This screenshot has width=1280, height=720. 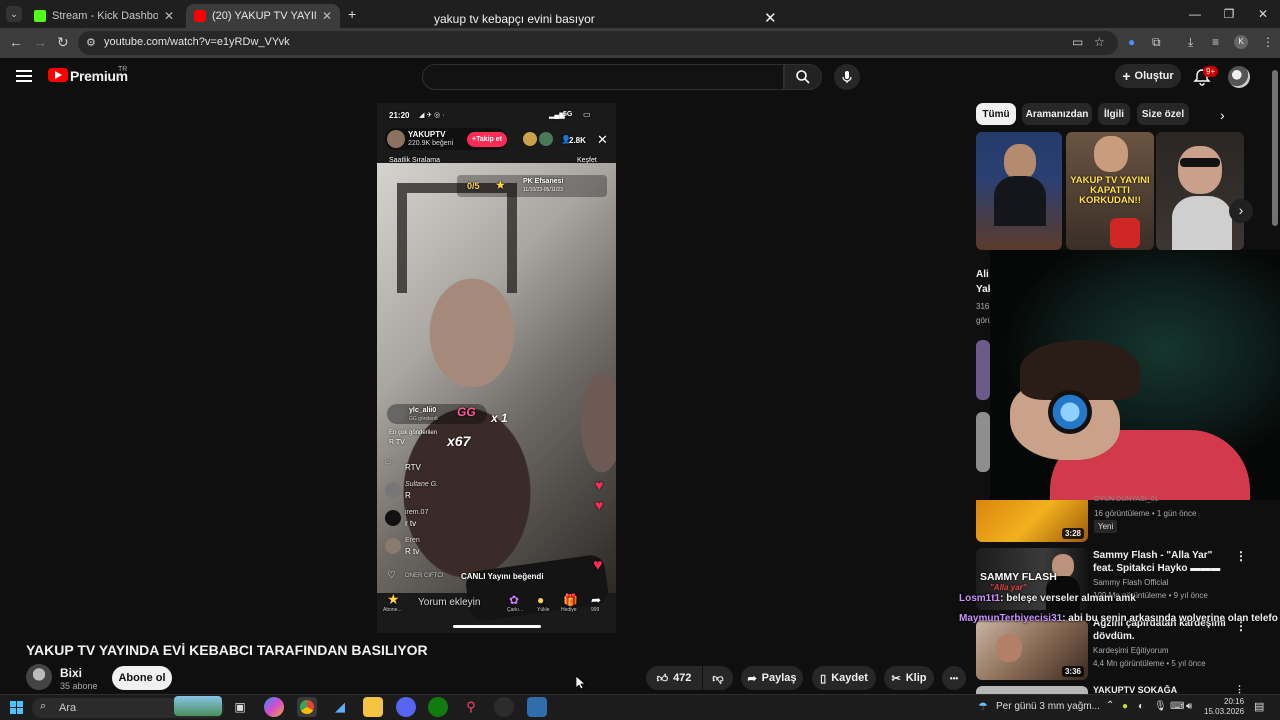 What do you see at coordinates (487, 139) in the screenshot?
I see `follow-button: +Takip et` at bounding box center [487, 139].